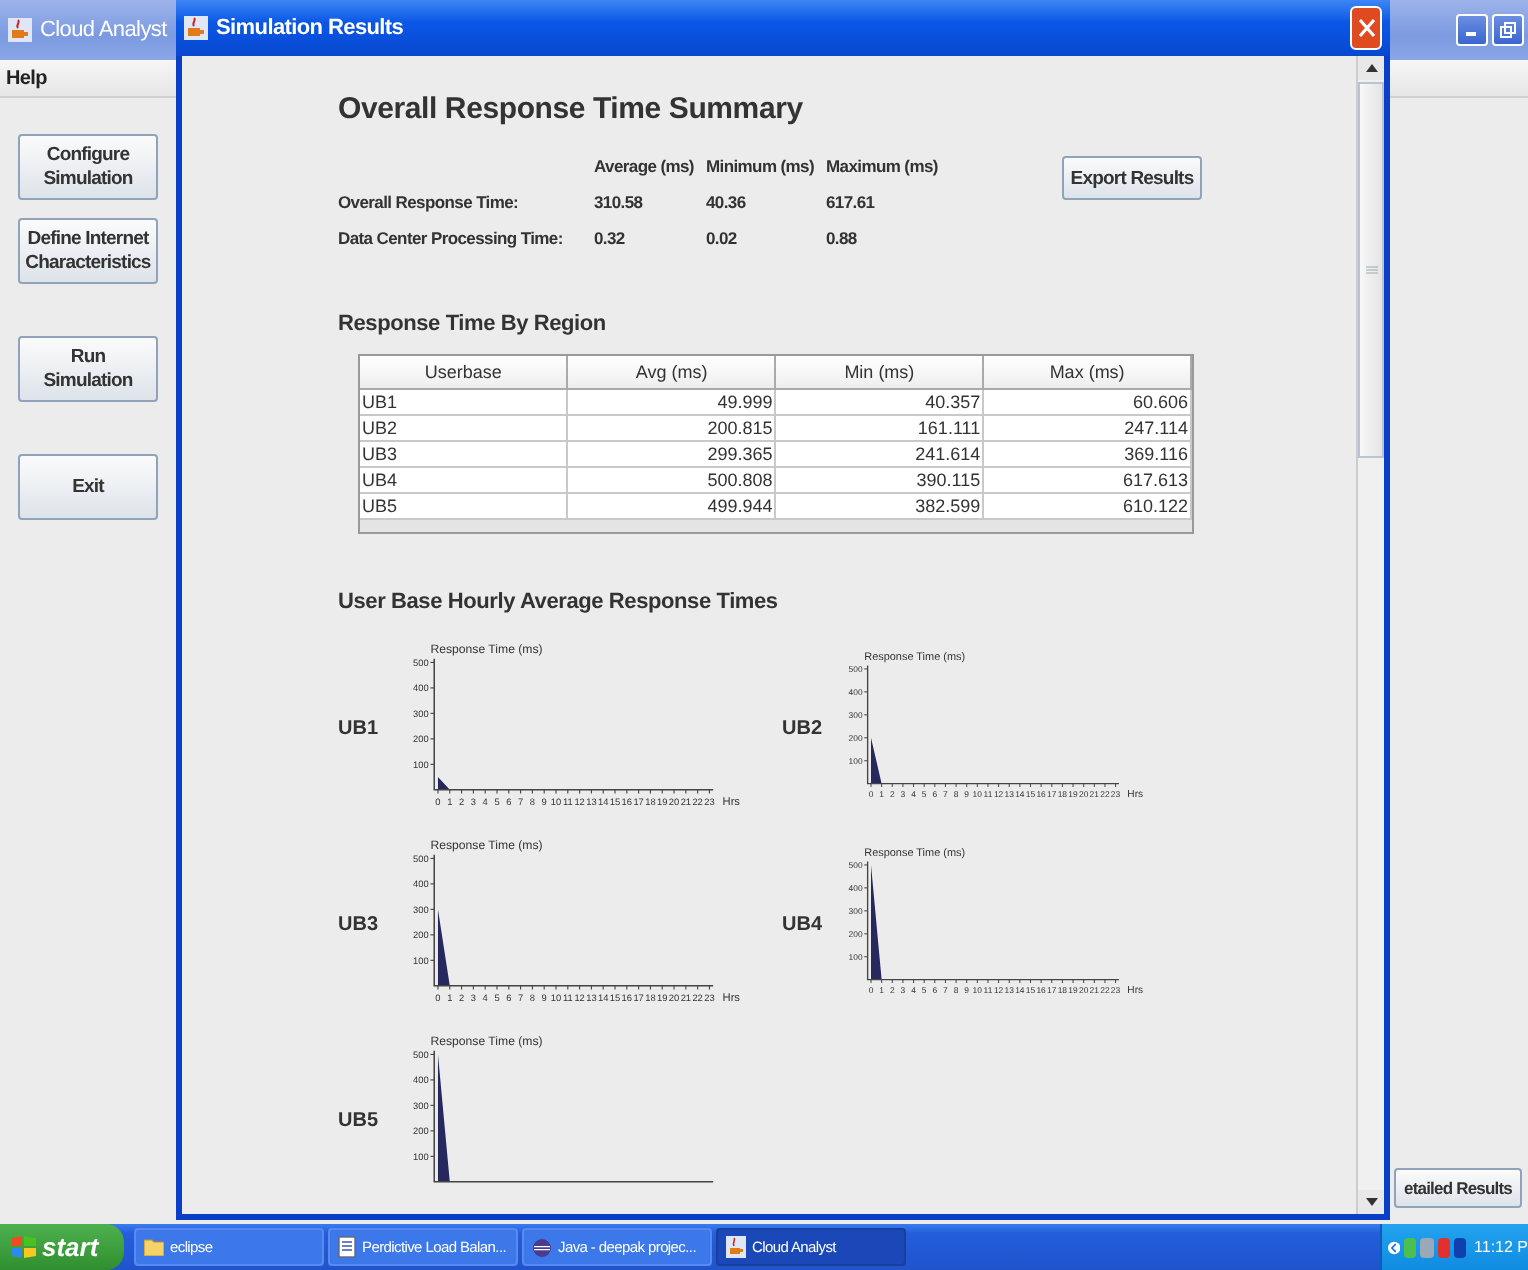 This screenshot has width=1528, height=1270. Describe the element at coordinates (671, 506) in the screenshot. I see `table-cell: 499.944` at that location.